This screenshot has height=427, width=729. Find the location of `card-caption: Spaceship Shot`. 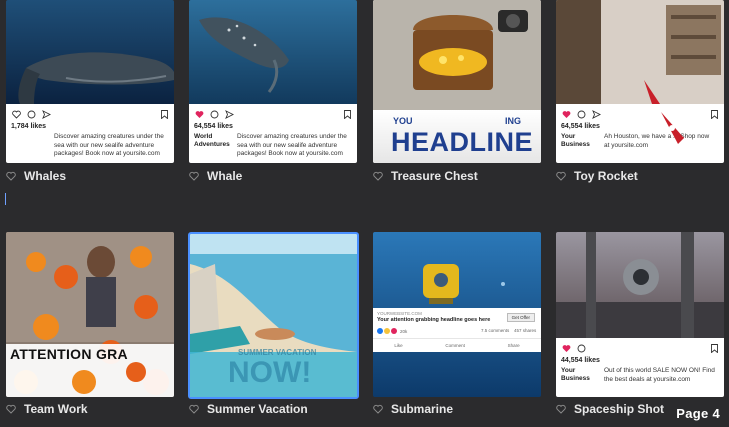

card-caption: Spaceship Shot is located at coordinates (610, 409).